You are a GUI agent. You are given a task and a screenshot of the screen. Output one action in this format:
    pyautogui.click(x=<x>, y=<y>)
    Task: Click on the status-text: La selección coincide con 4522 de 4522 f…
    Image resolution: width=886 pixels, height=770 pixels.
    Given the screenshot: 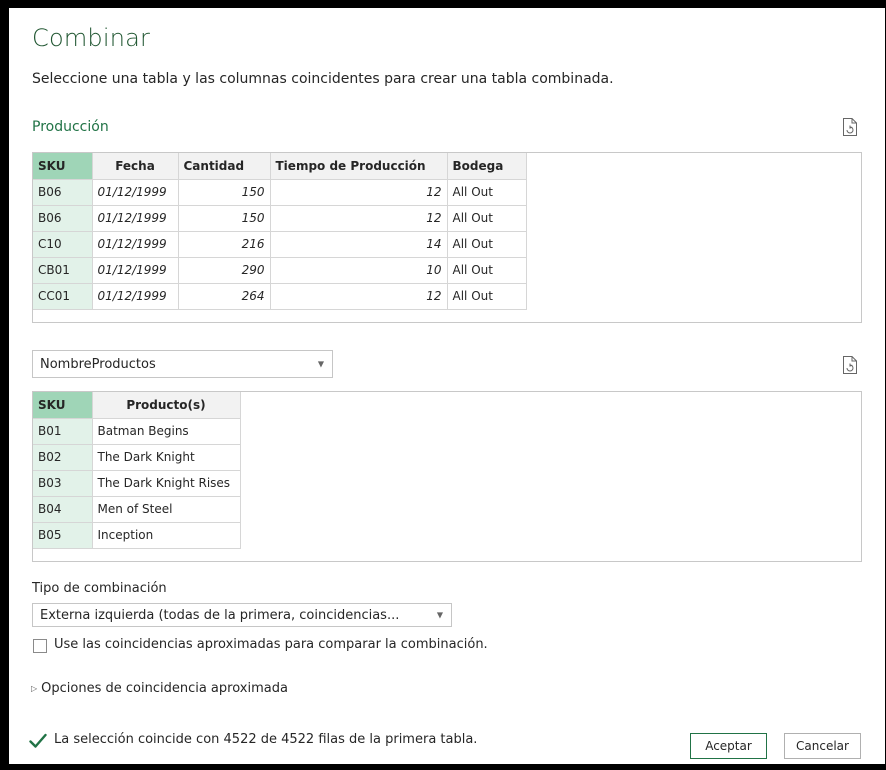 What is the action you would take?
    pyautogui.click(x=266, y=739)
    